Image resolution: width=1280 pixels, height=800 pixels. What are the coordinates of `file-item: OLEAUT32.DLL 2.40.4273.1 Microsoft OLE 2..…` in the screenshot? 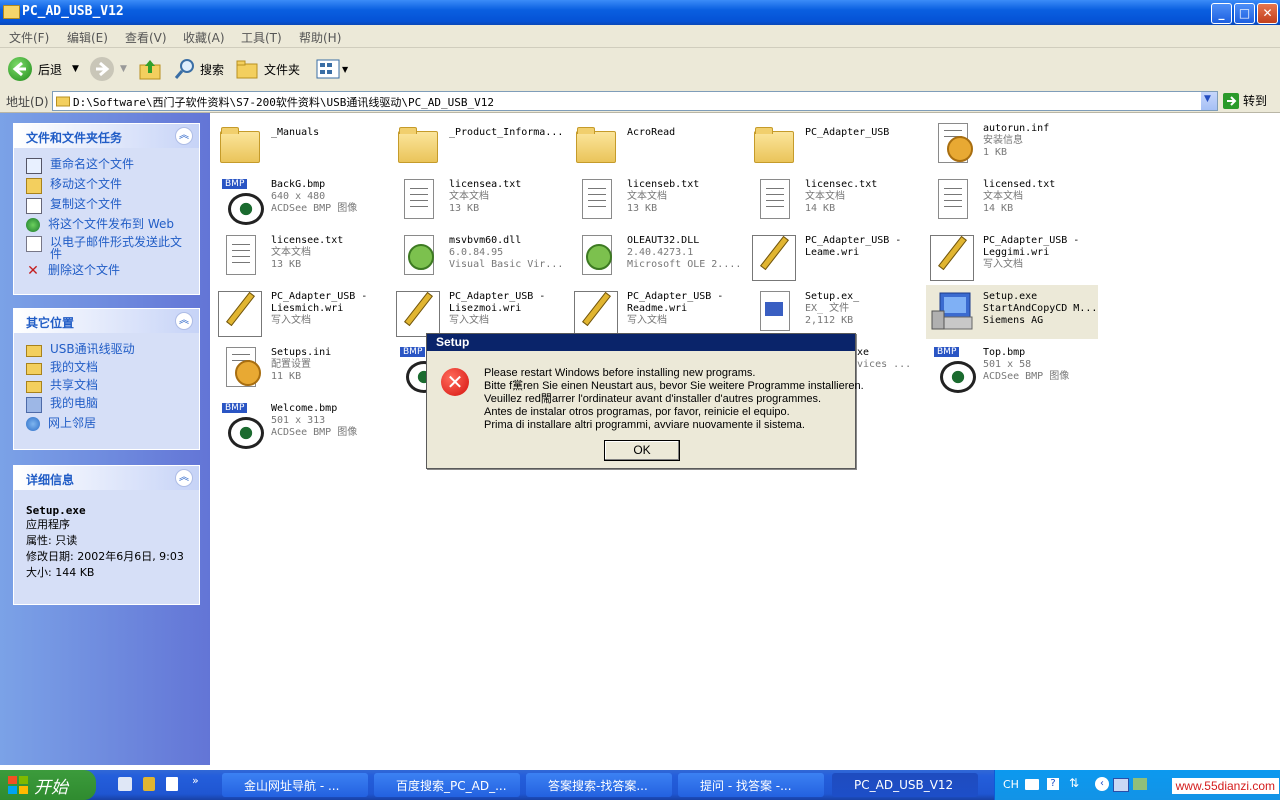 It's located at (659, 256).